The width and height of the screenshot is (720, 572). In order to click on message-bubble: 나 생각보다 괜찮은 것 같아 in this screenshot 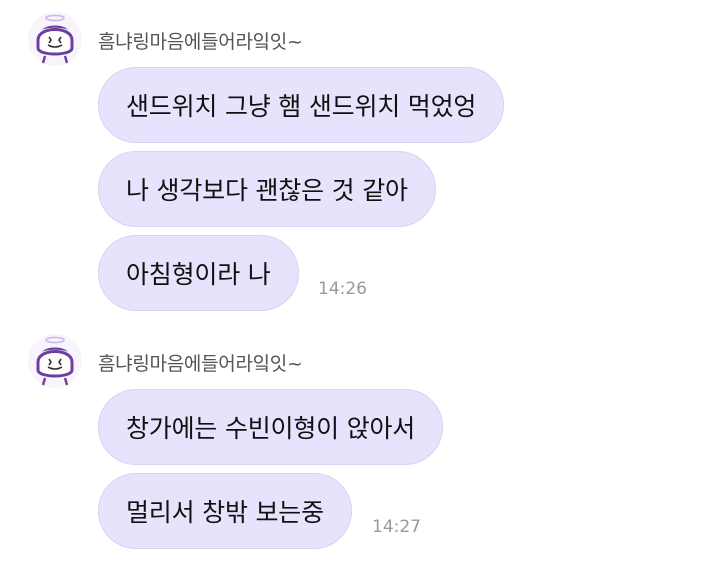, I will do `click(267, 189)`.